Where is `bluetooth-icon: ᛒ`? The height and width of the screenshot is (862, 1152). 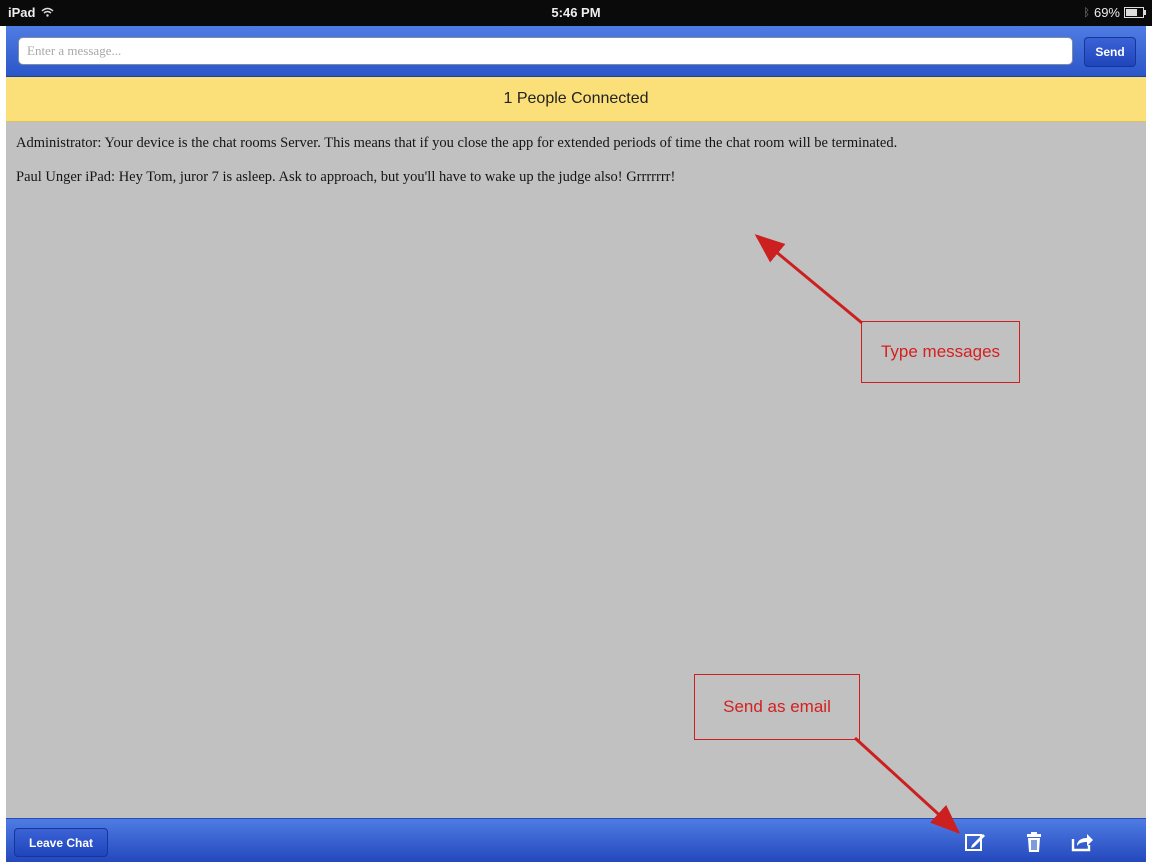 bluetooth-icon: ᛒ is located at coordinates (1086, 12).